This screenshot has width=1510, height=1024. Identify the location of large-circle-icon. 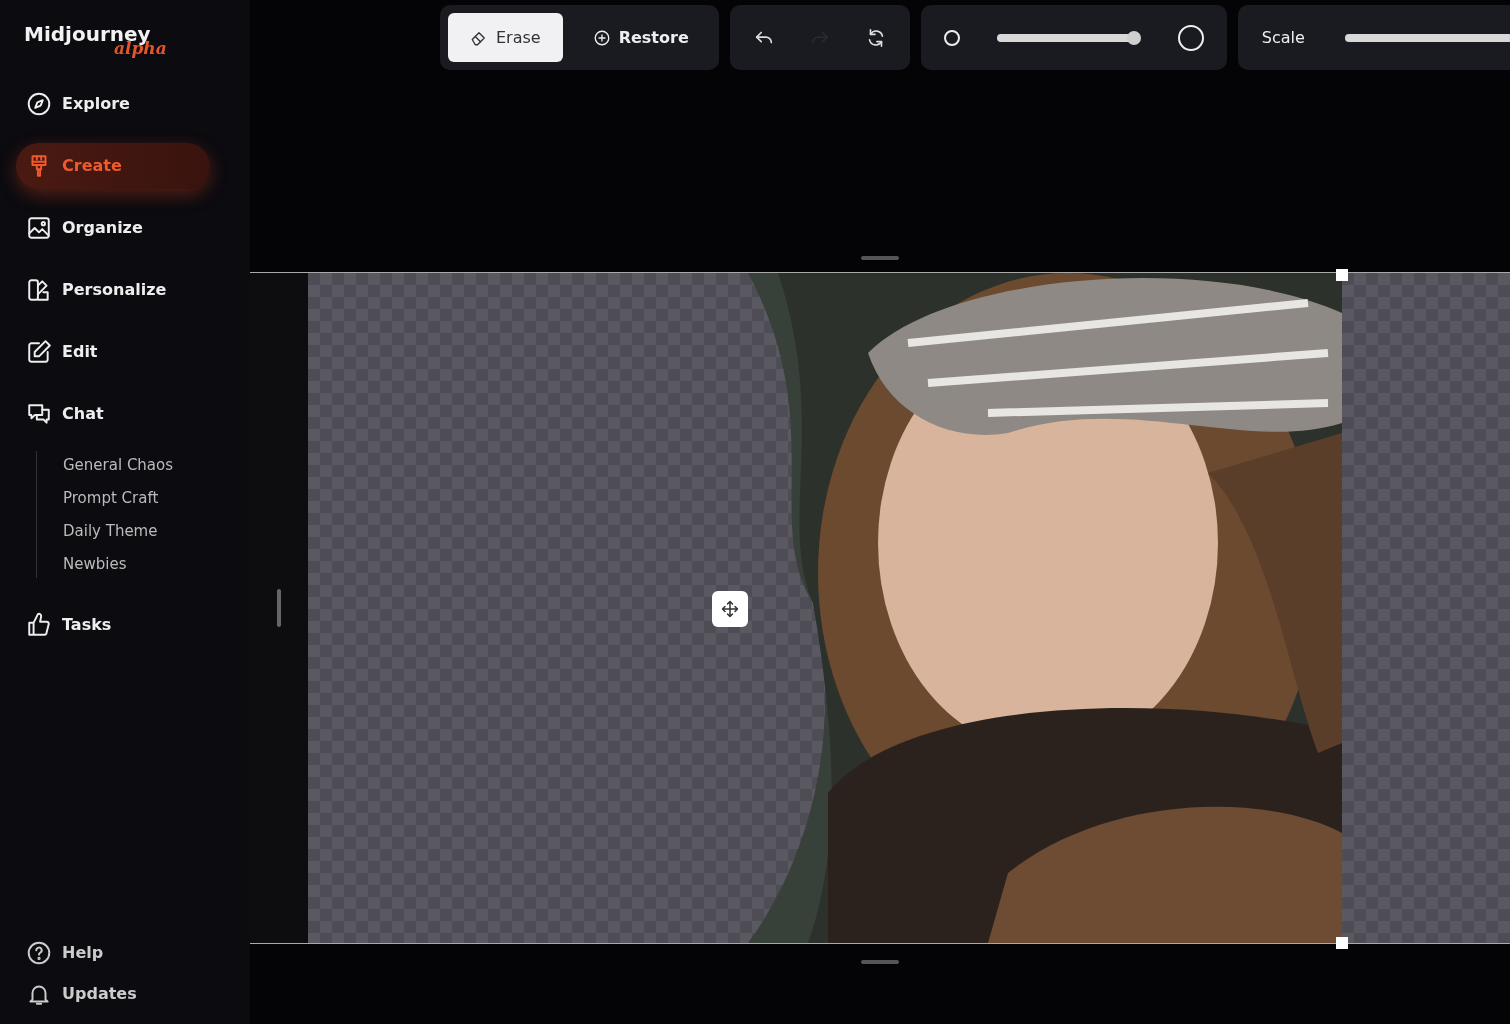
(1190, 37).